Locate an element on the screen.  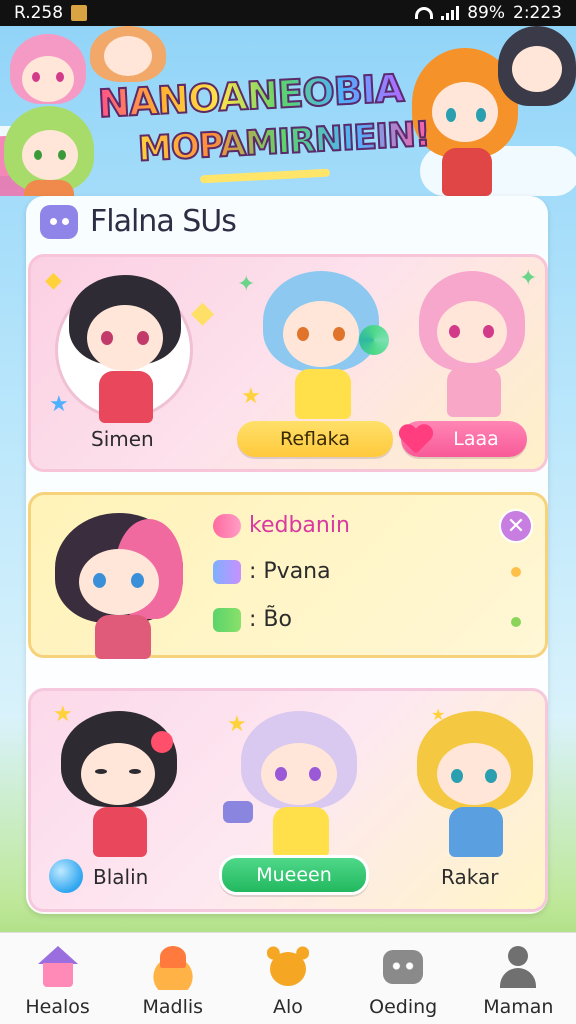
user-icon is located at coordinates (518, 968).